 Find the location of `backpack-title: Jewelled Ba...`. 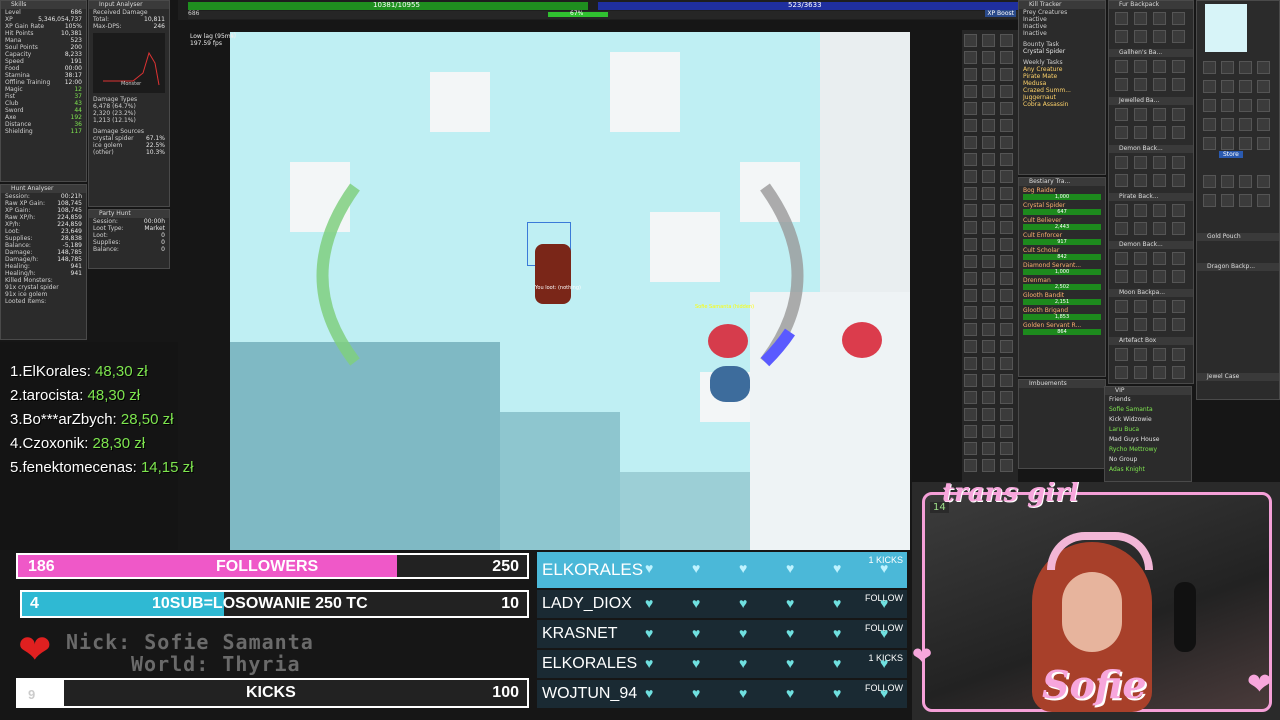

backpack-title: Jewelled Ba... is located at coordinates (1151, 101).